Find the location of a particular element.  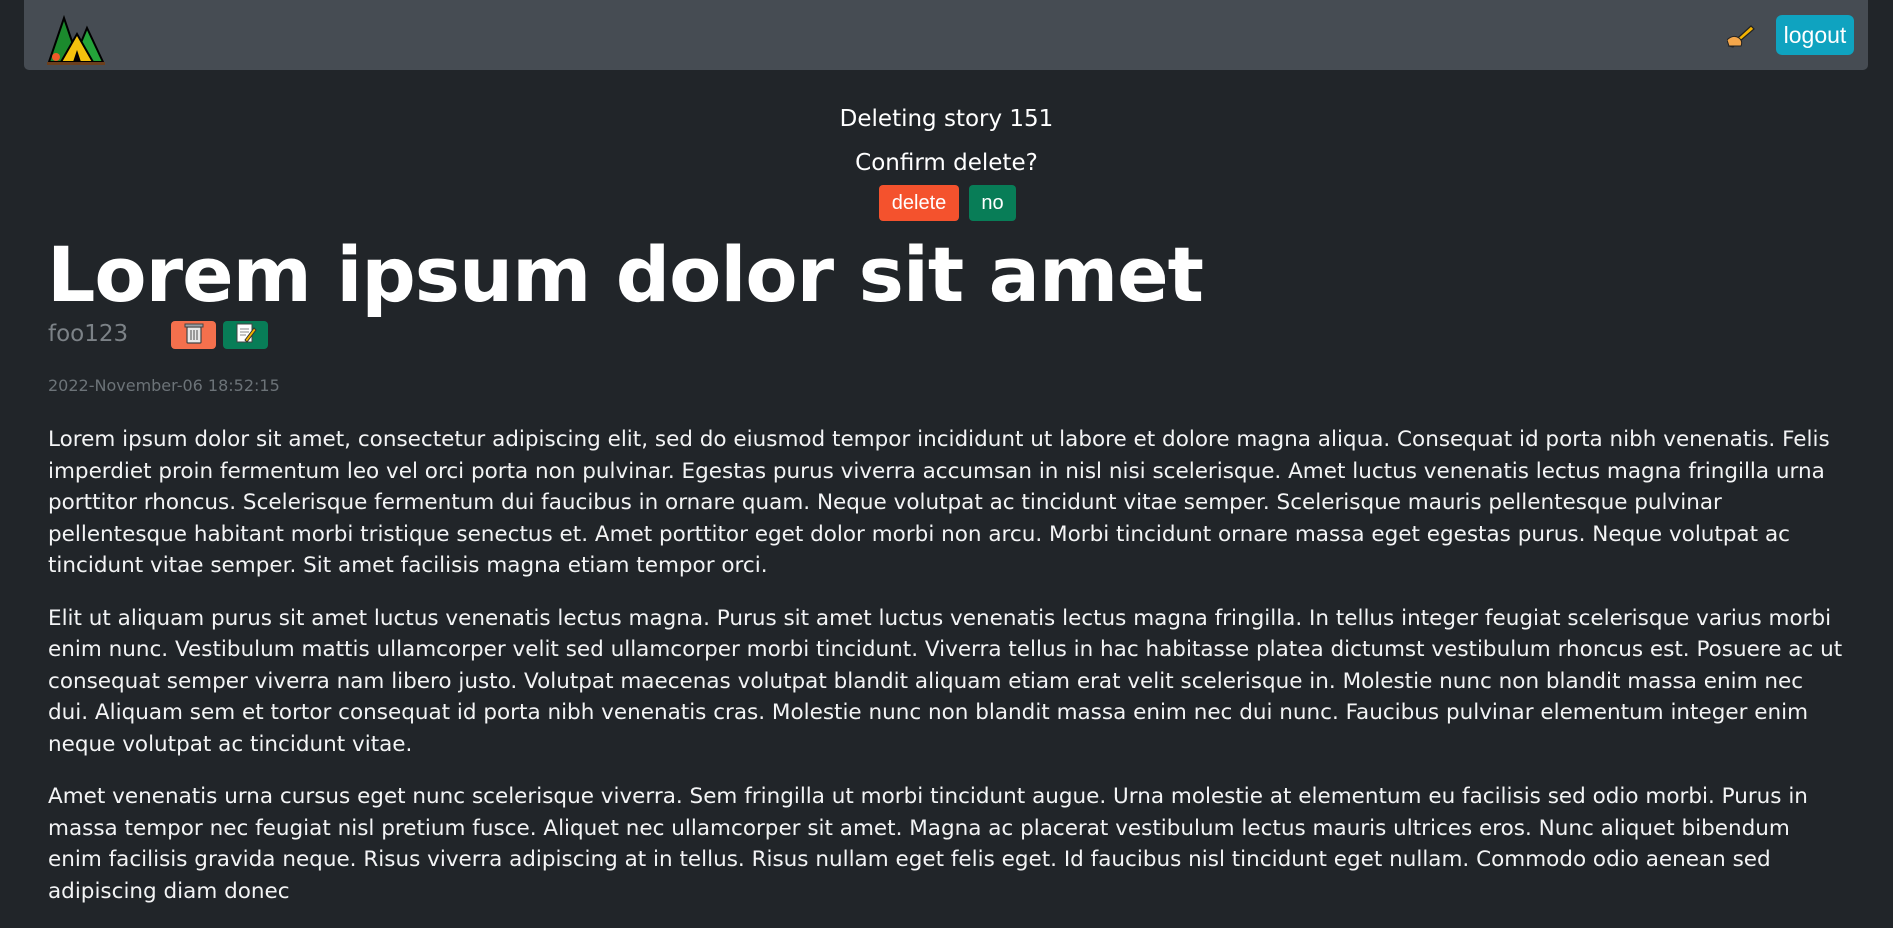

delete-story-button is located at coordinates (193, 335).